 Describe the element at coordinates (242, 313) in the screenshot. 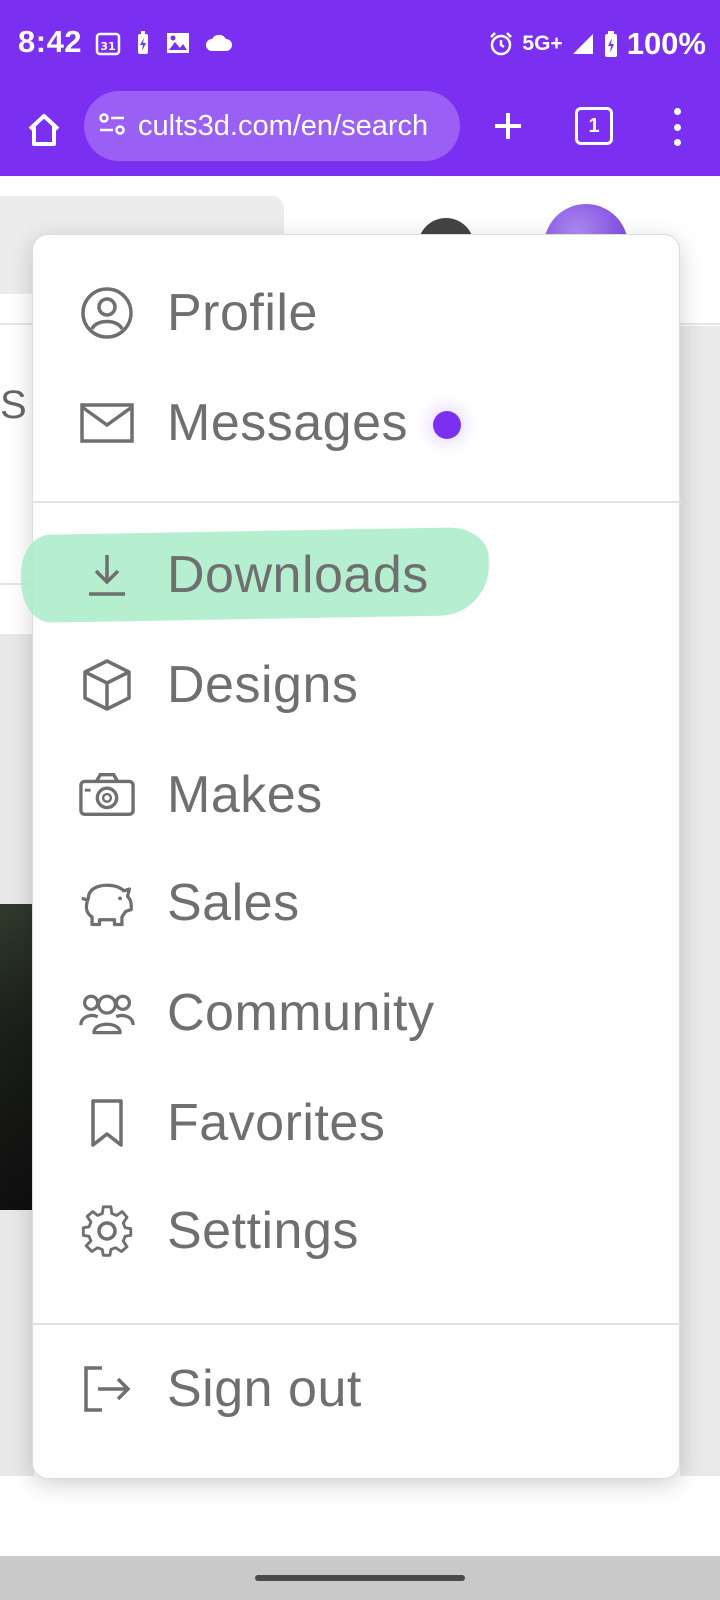

I see `menu-item-label: Profile` at that location.